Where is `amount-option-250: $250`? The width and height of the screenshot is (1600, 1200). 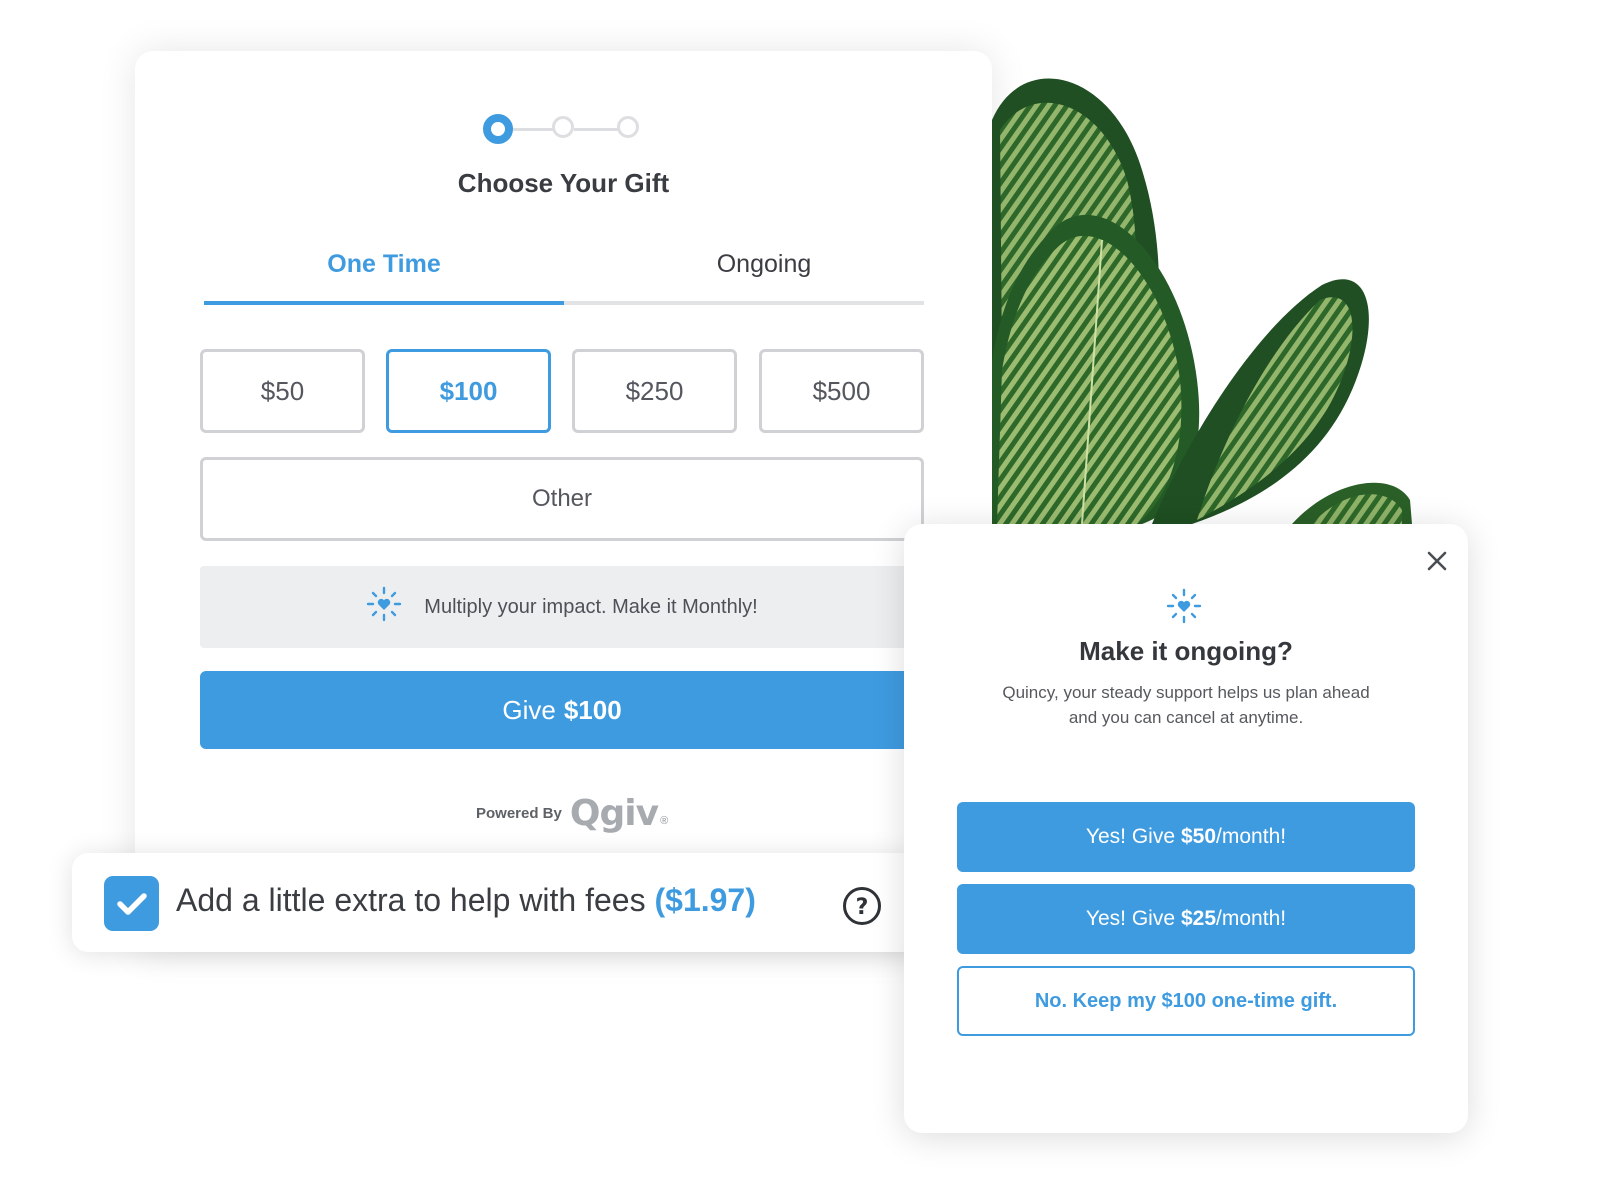
amount-option-250: $250 is located at coordinates (654, 391).